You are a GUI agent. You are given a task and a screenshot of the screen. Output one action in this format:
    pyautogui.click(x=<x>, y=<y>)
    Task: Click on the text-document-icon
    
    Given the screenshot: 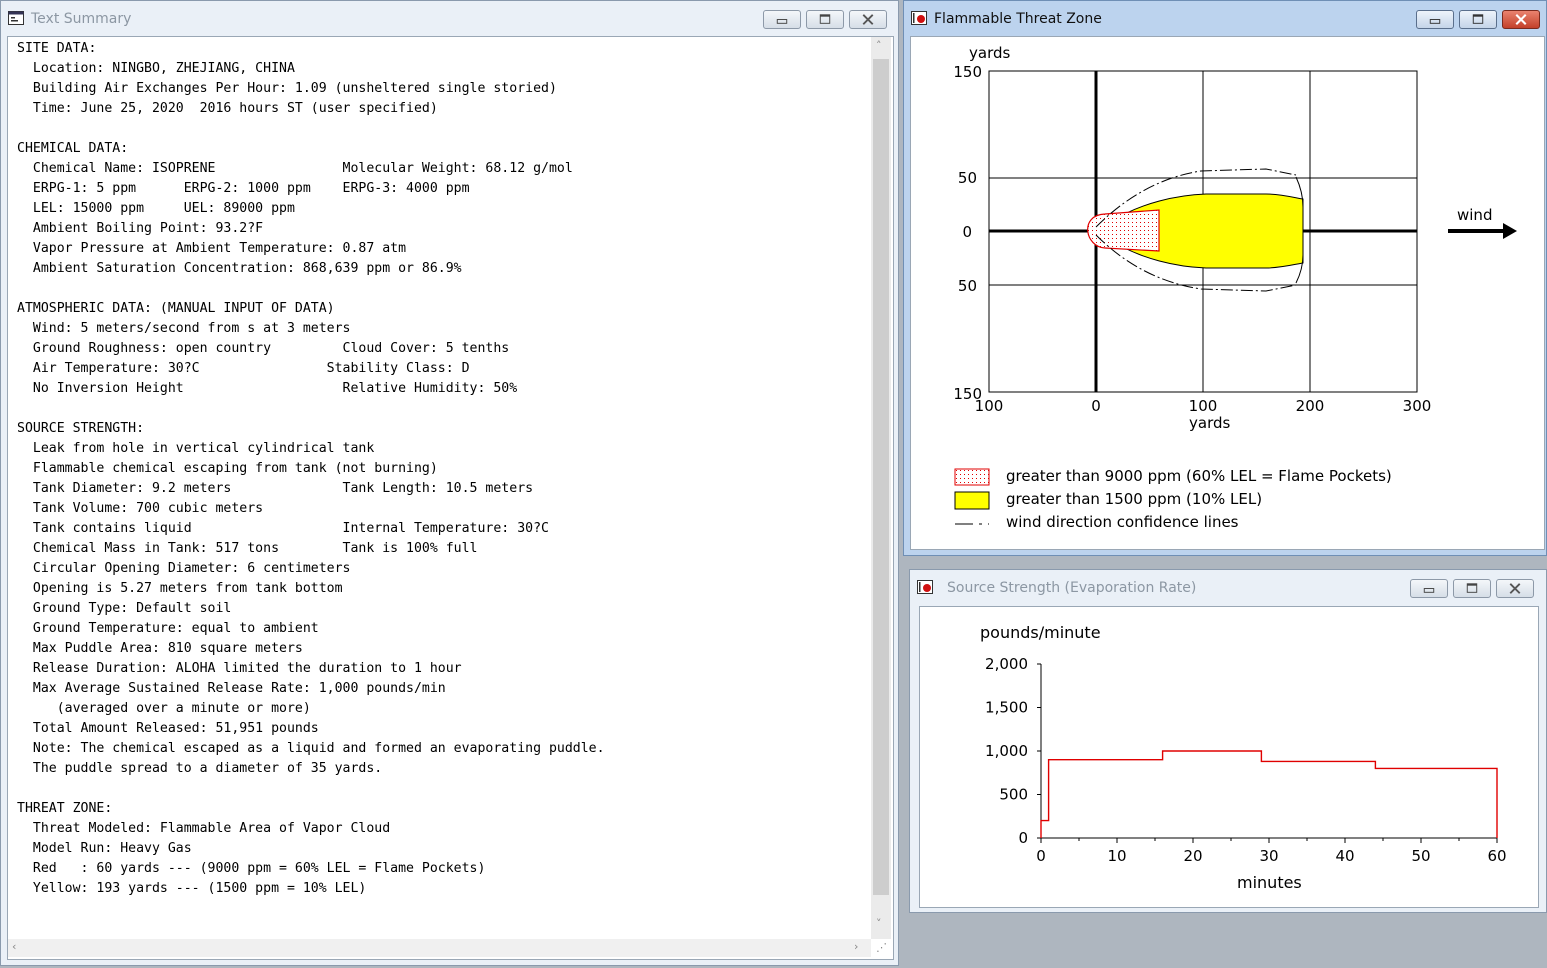 What is the action you would take?
    pyautogui.click(x=16, y=18)
    